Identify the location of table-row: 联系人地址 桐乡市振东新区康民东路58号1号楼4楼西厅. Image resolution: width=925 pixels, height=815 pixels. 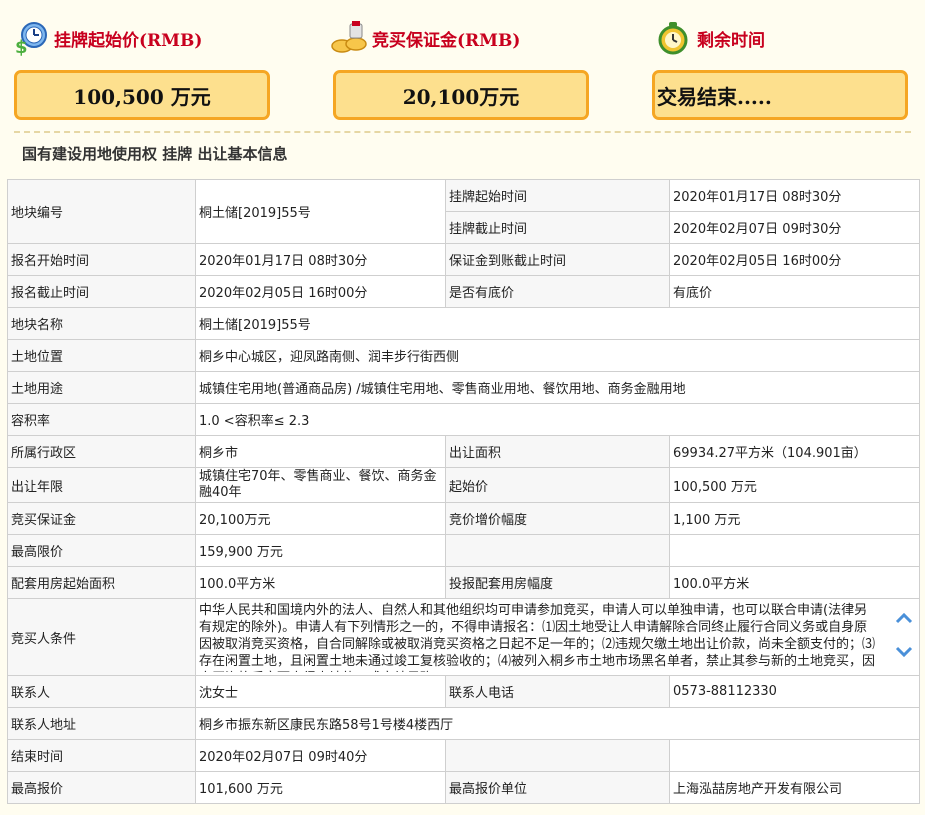
(463, 723).